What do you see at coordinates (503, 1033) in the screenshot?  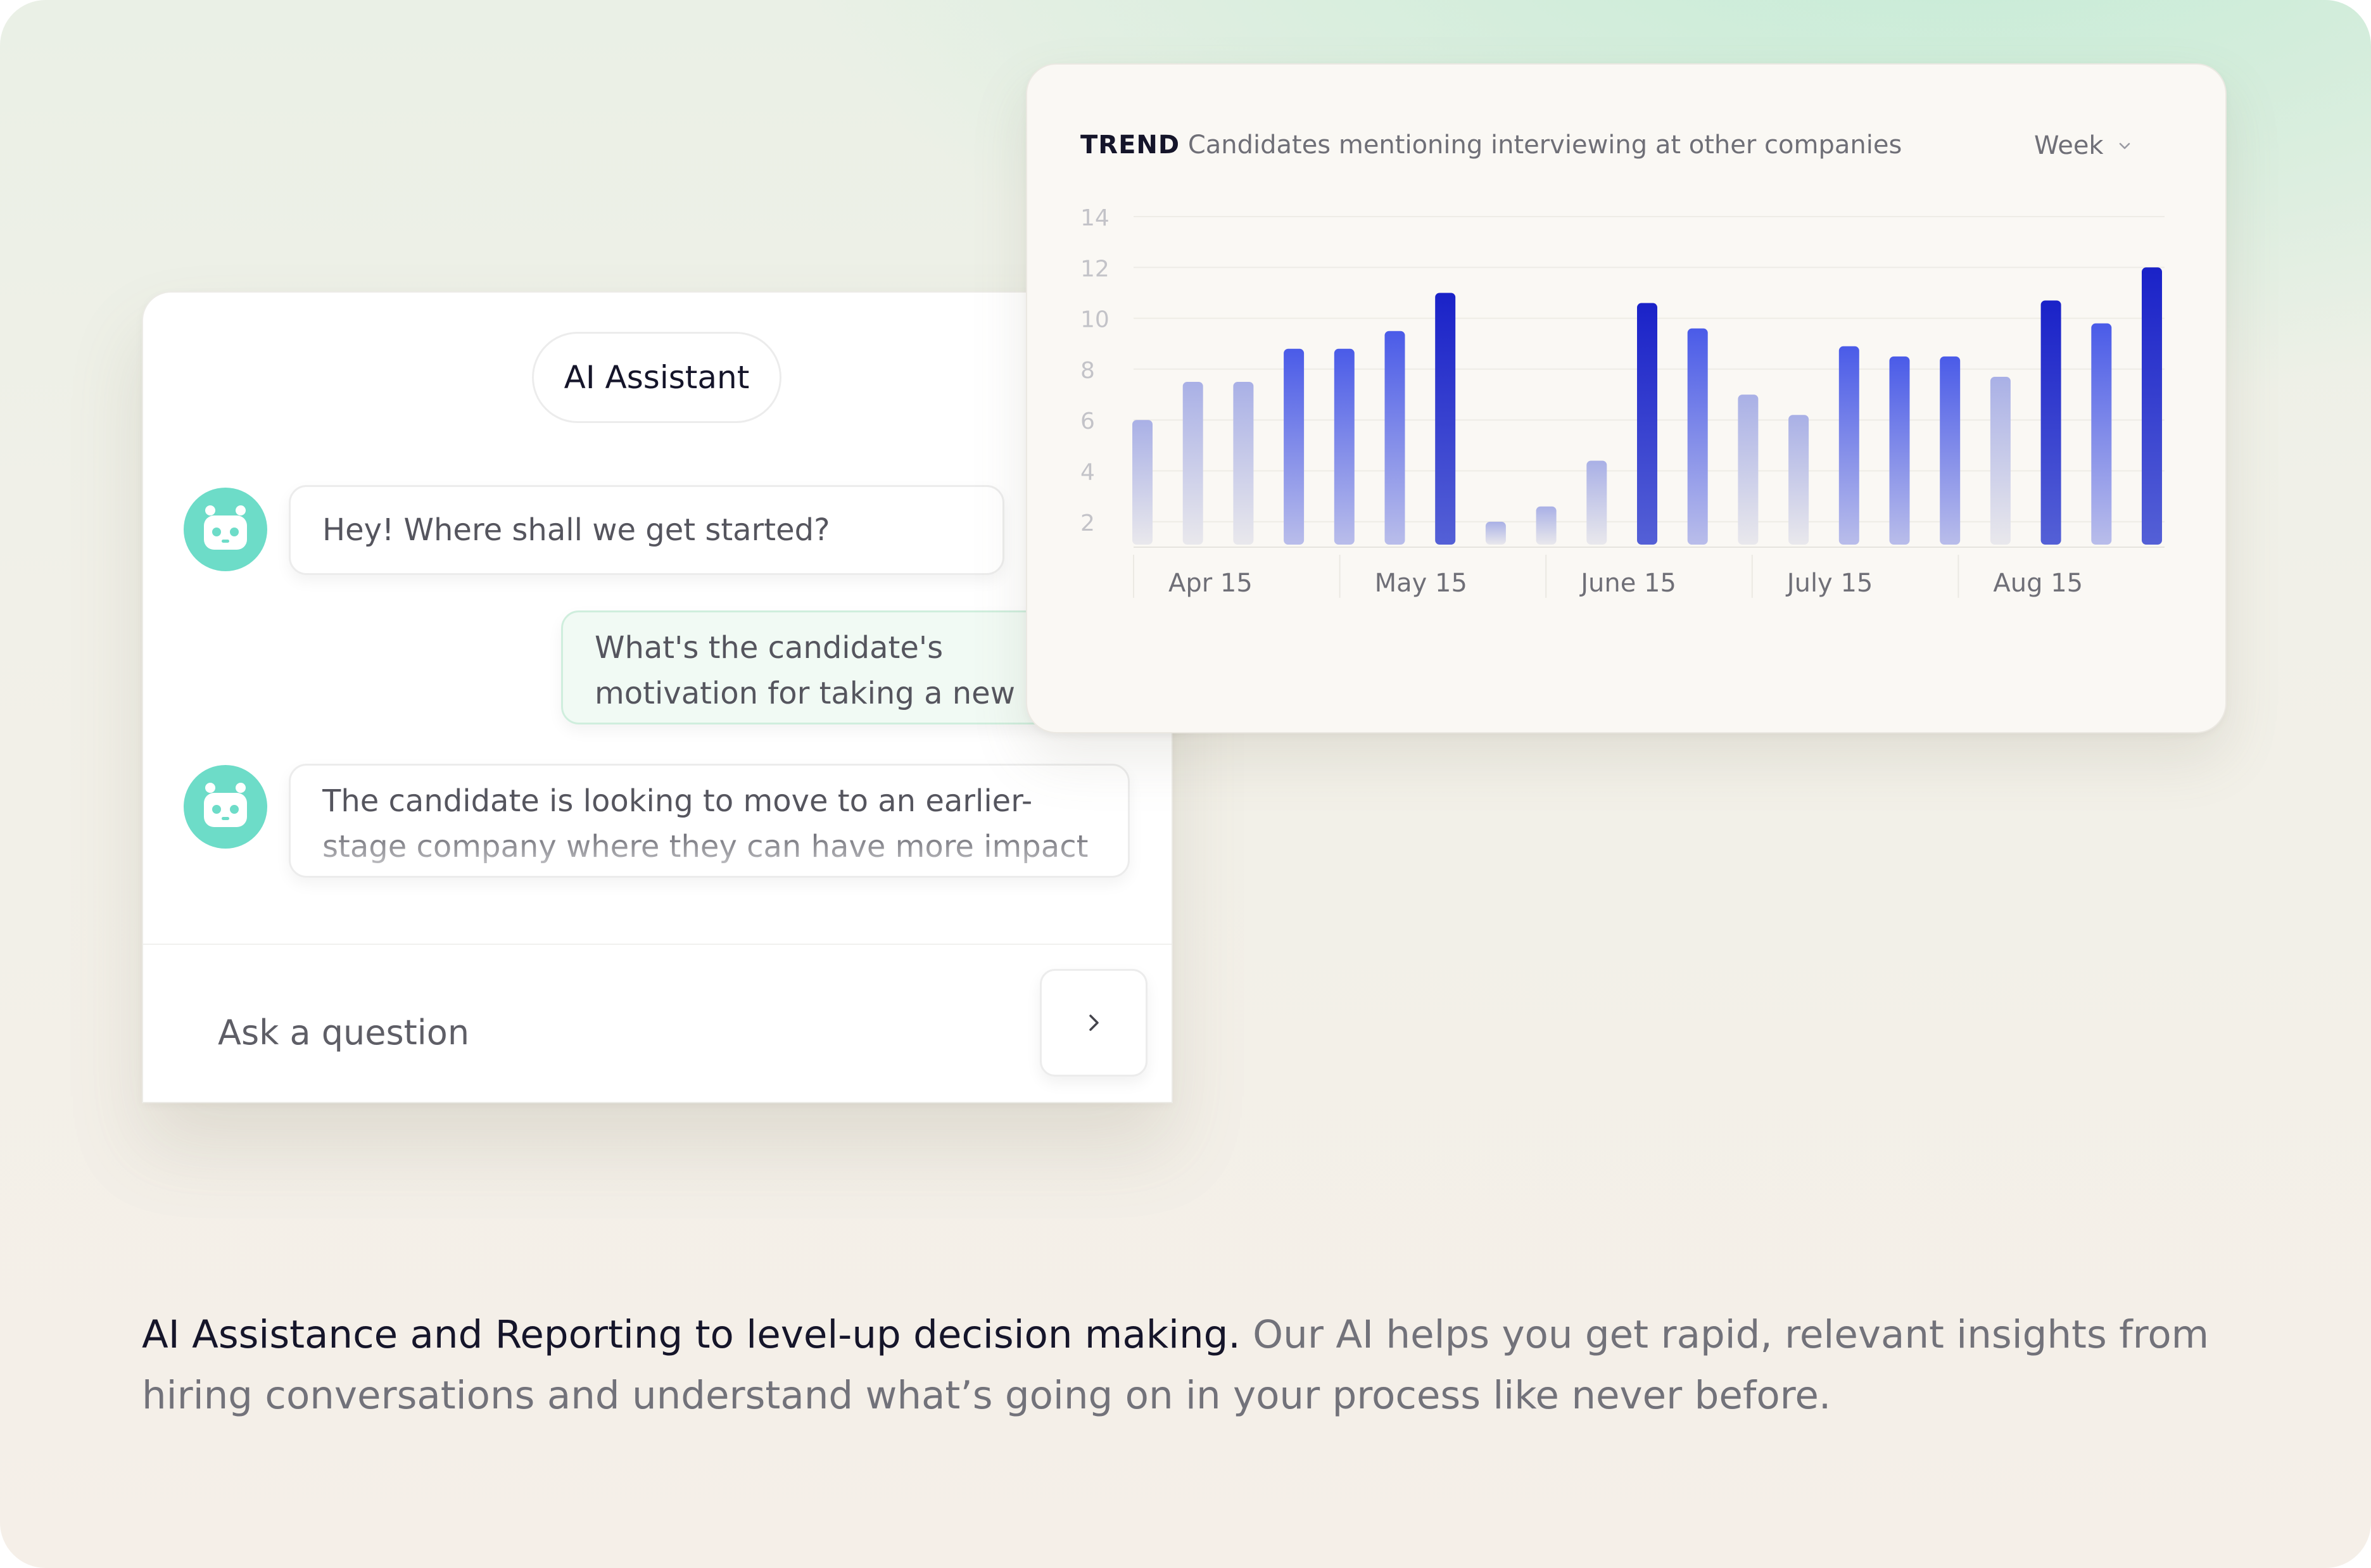 I see `ask-question-input` at bounding box center [503, 1033].